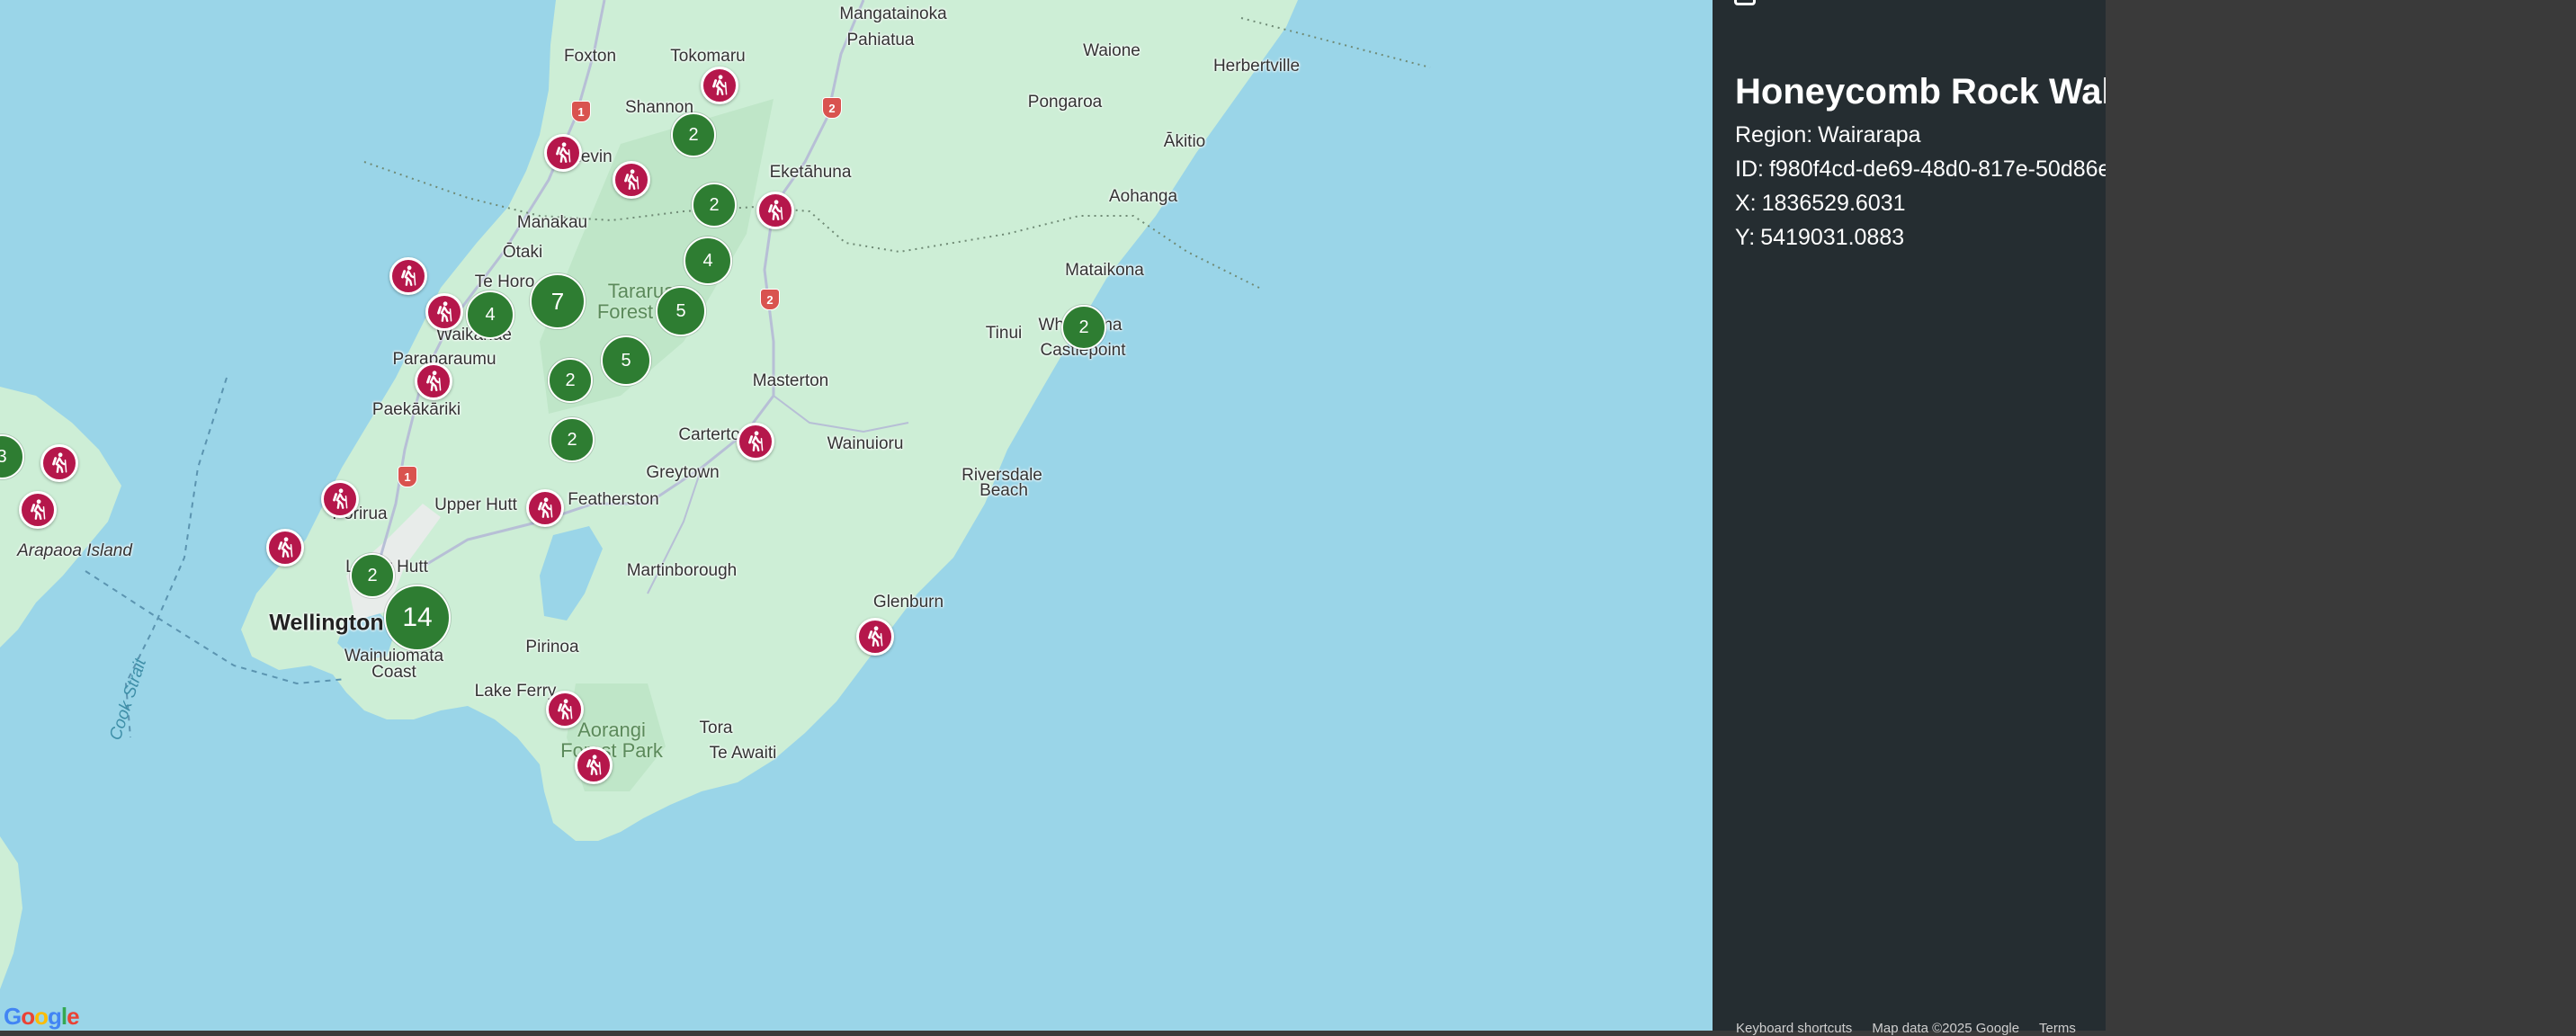 The width and height of the screenshot is (2576, 1036). Describe the element at coordinates (1794, 1028) in the screenshot. I see `keyboard-shortcuts-link: Keyboard shortcuts` at that location.